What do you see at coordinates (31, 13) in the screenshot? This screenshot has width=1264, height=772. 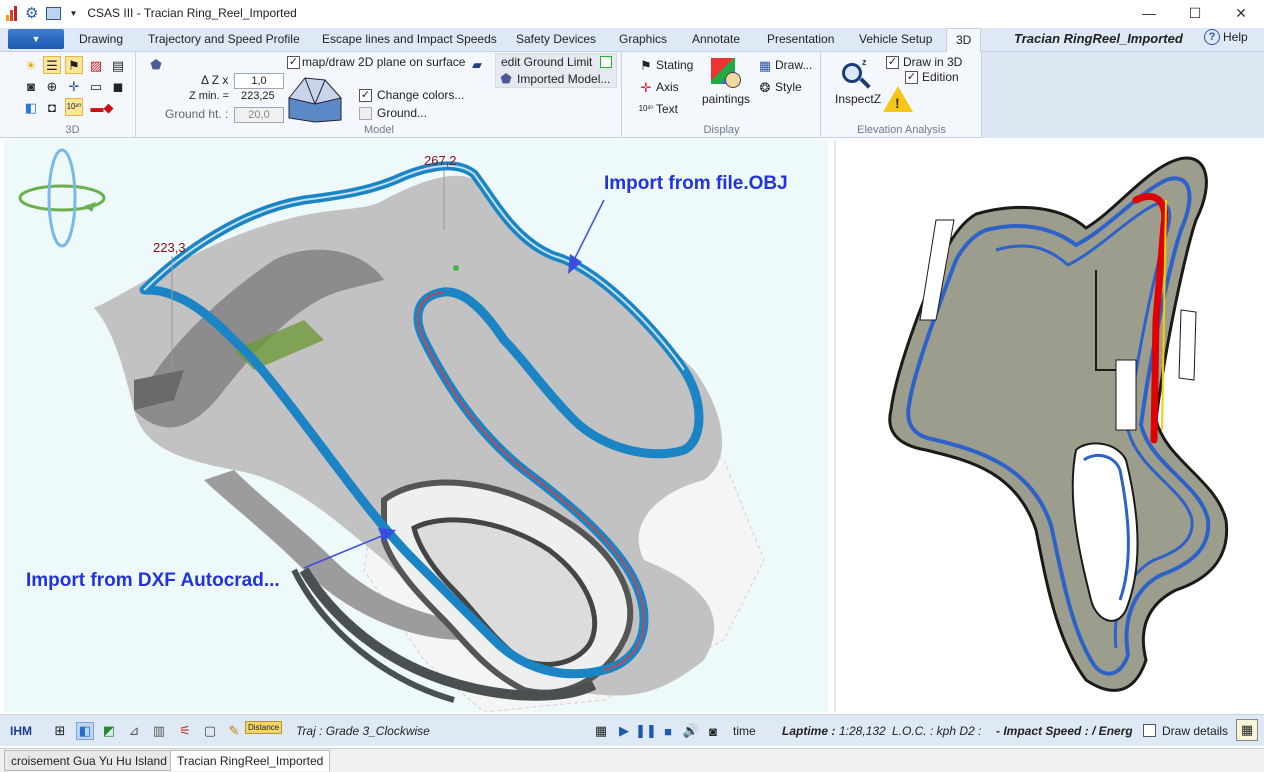 I see `settings-gear-icon: ⚙` at bounding box center [31, 13].